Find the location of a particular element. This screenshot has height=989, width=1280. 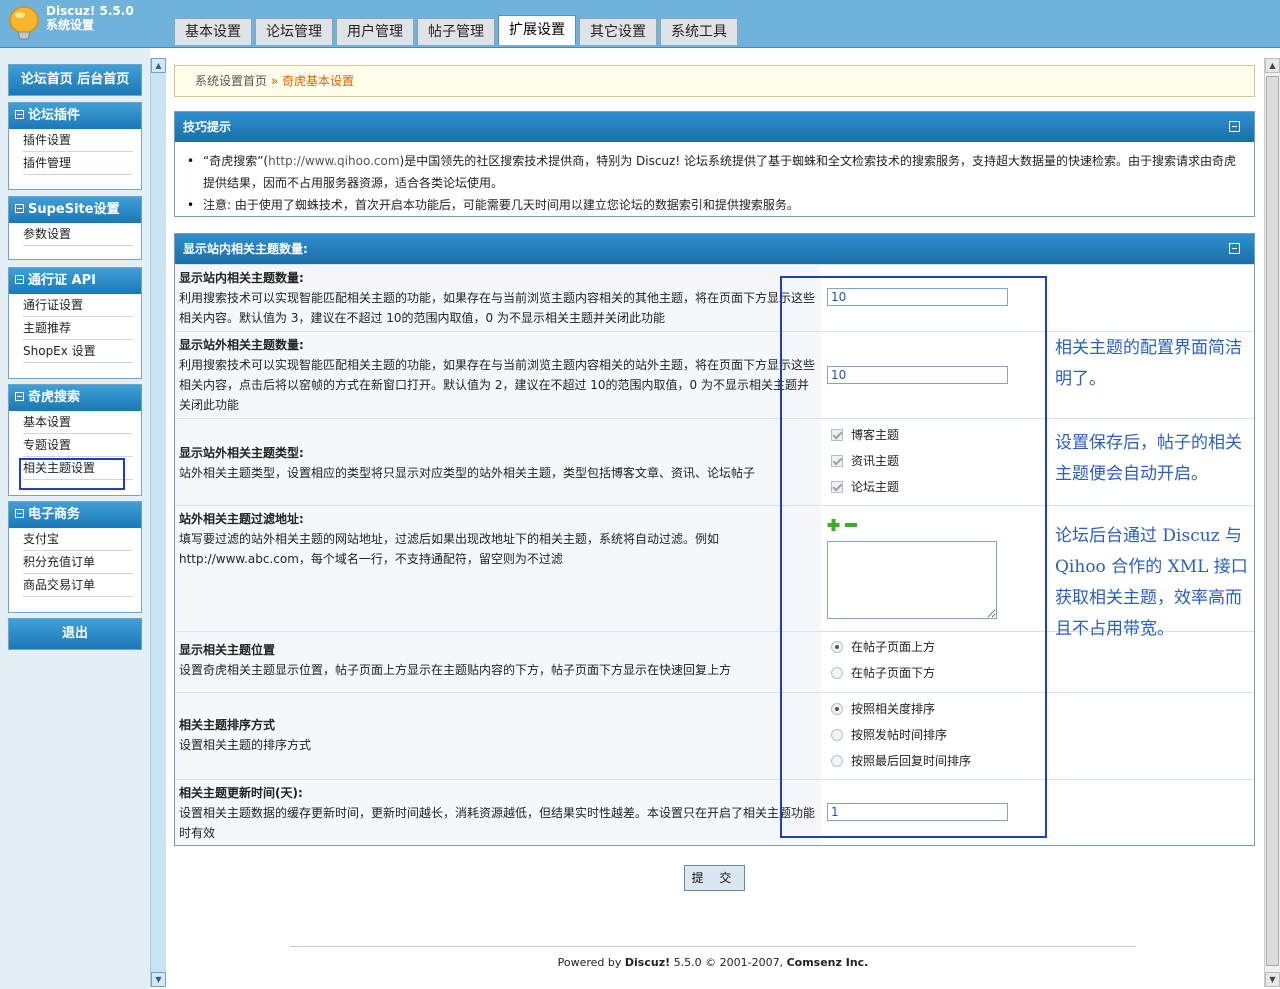

submit-button: 提 交 is located at coordinates (714, 878).